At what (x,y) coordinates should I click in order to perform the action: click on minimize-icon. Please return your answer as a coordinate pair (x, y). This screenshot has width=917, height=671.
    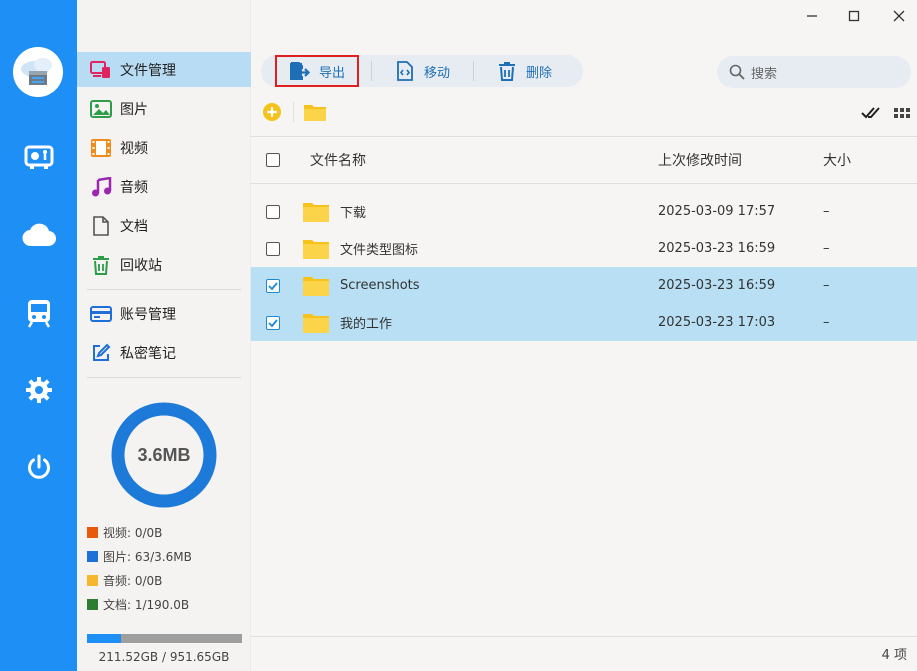
    Looking at the image, I should click on (812, 16).